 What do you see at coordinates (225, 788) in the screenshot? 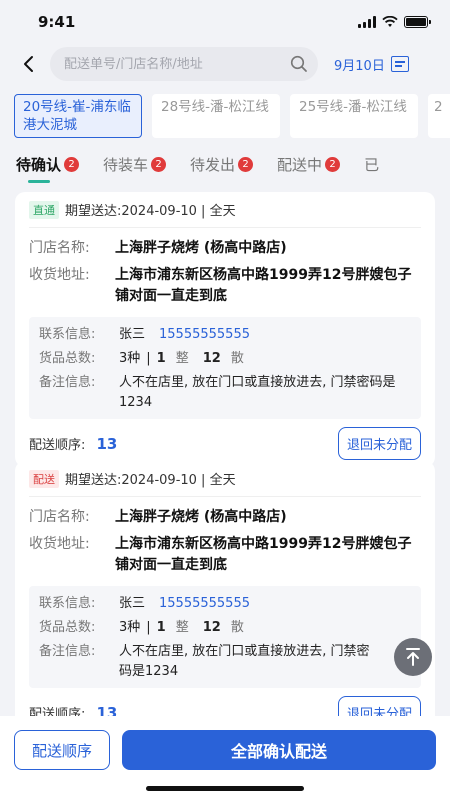
I see `home-indicator` at bounding box center [225, 788].